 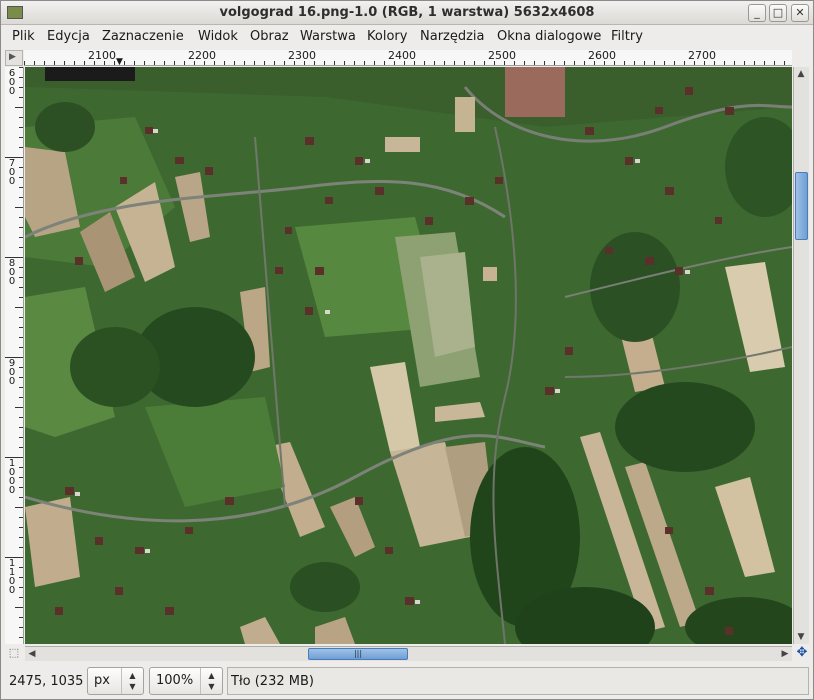 I want to click on image-menu-button: ▶, so click(x=14, y=58).